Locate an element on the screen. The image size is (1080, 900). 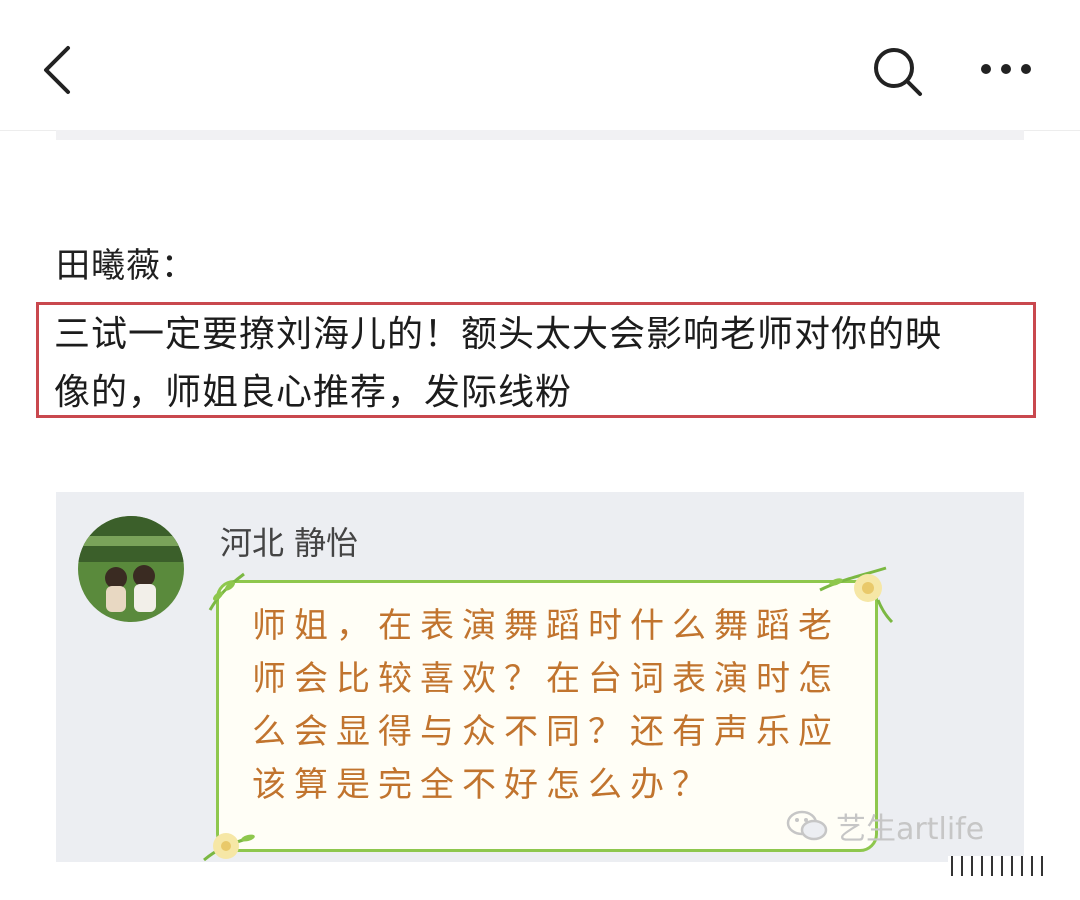
more-button is located at coordinates (1006, 69).